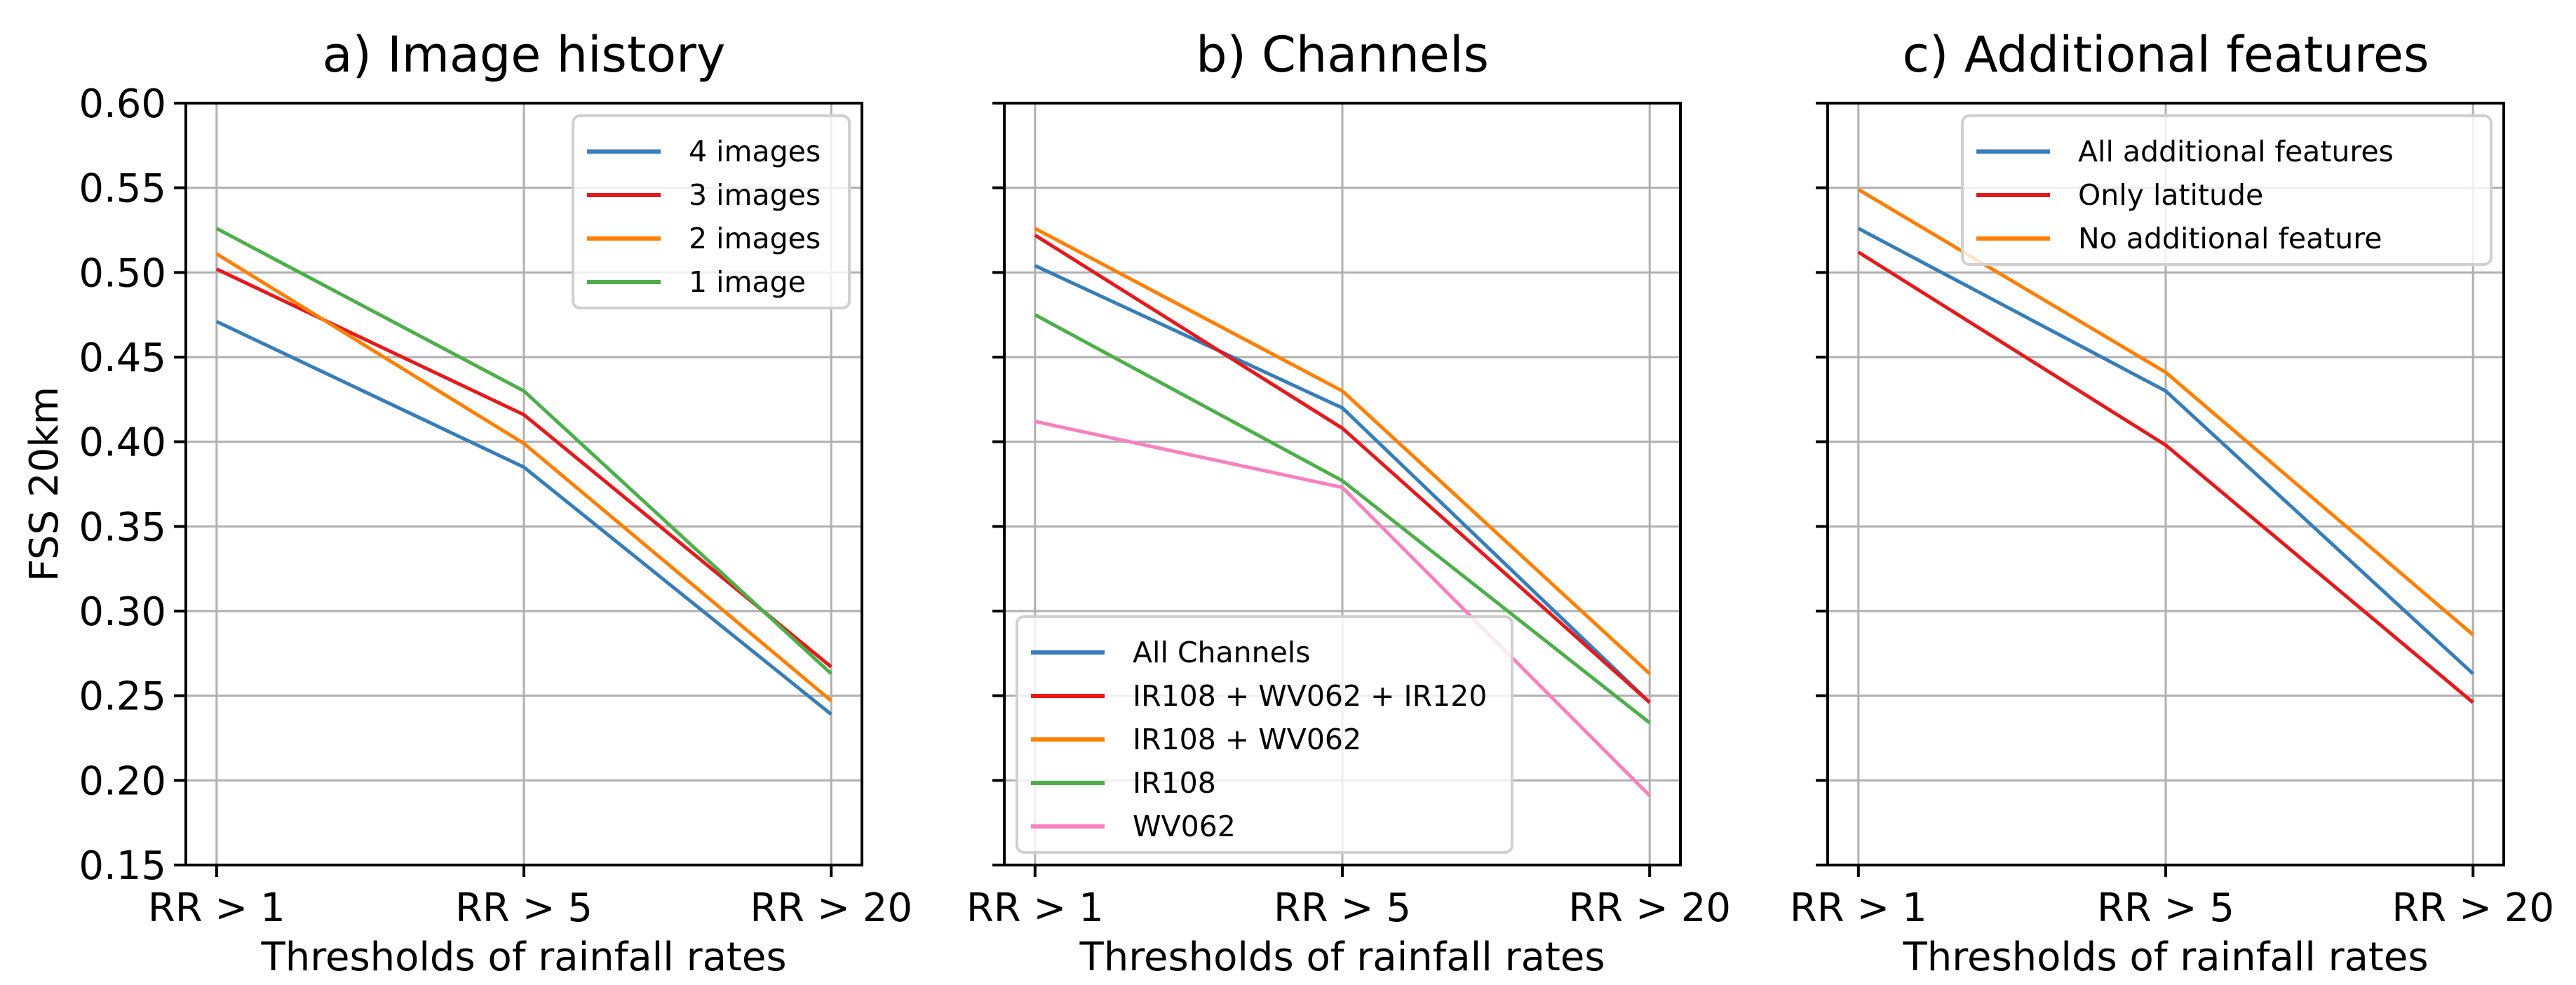  I want to click on y-axis-label: FSS 20km, so click(44, 485).